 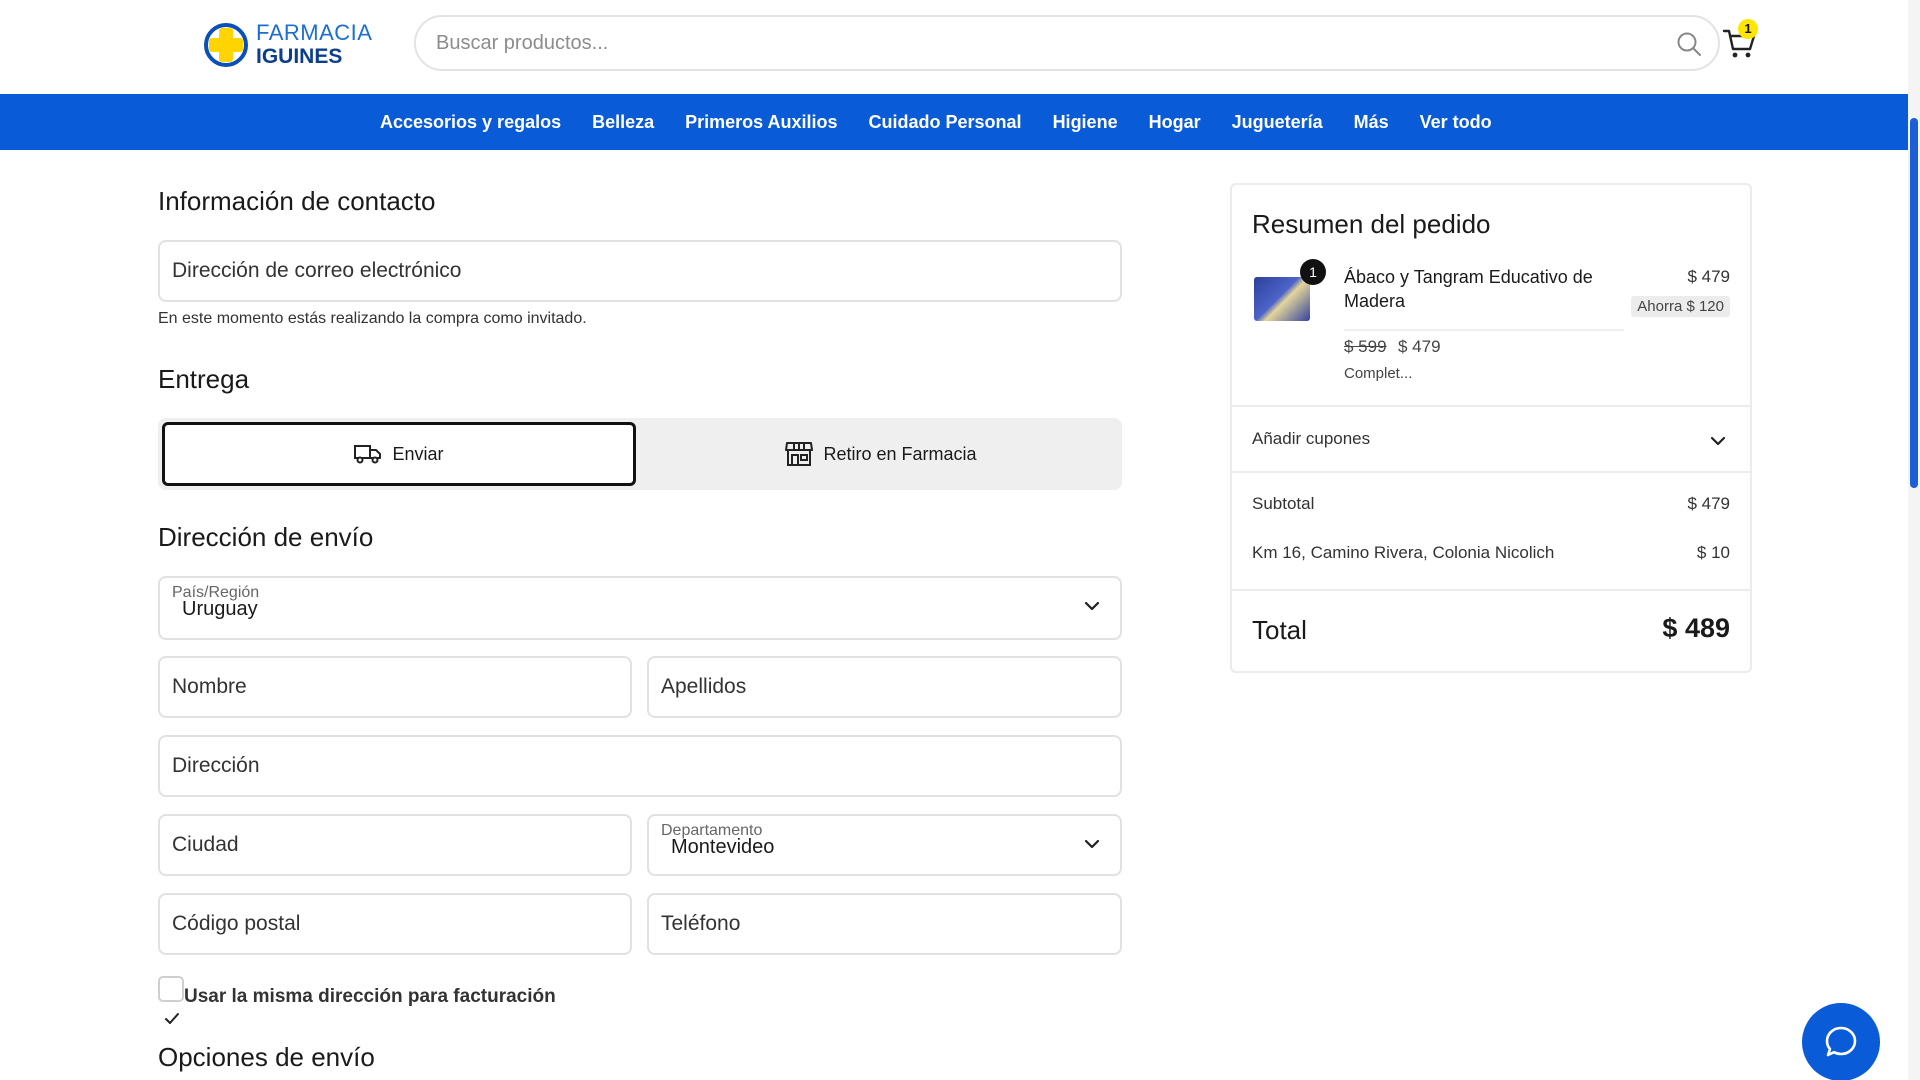 I want to click on page-scrollbar, so click(x=1914, y=540).